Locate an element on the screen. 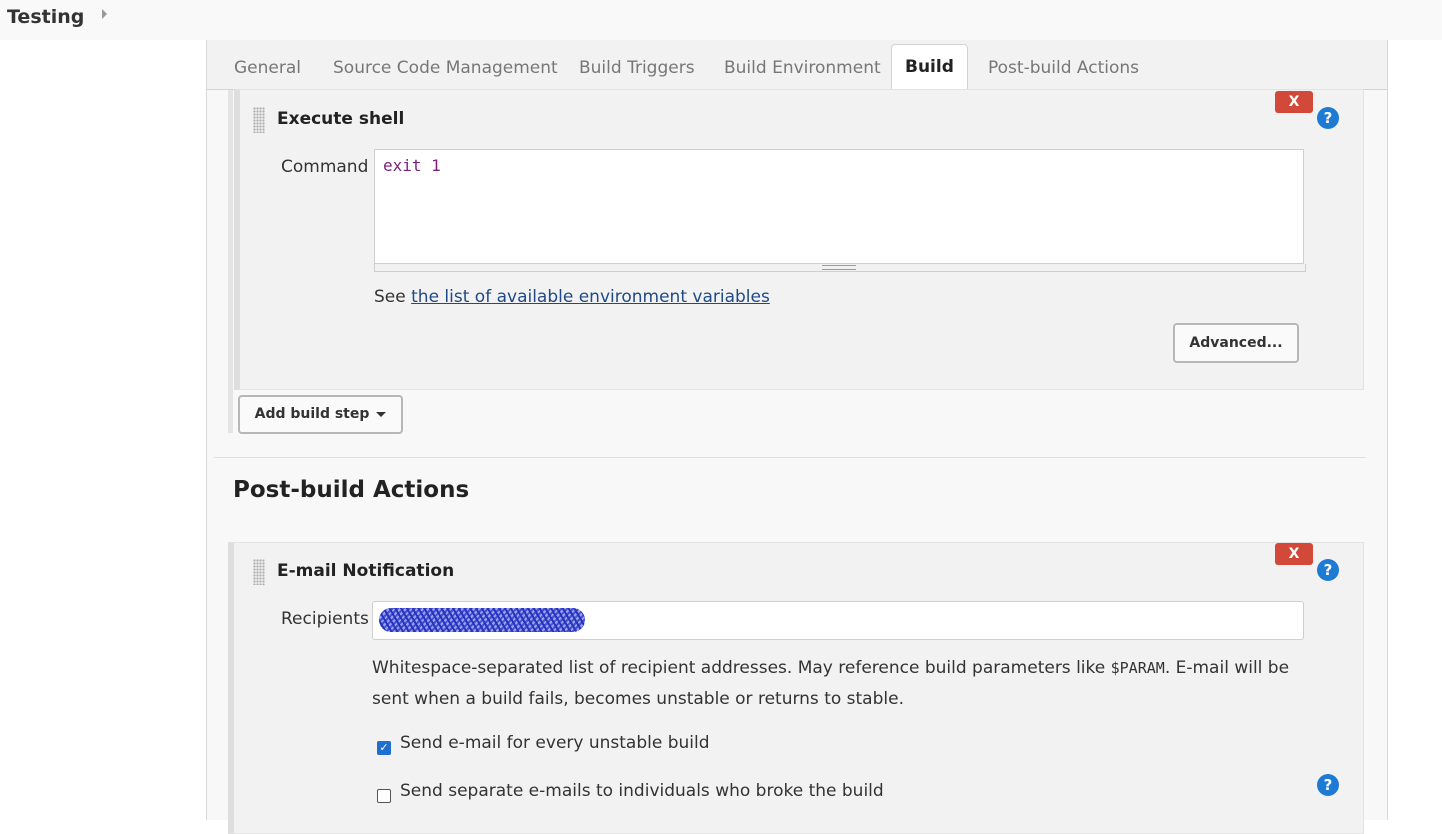 The width and height of the screenshot is (1442, 834). caret-down-icon is located at coordinates (381, 414).